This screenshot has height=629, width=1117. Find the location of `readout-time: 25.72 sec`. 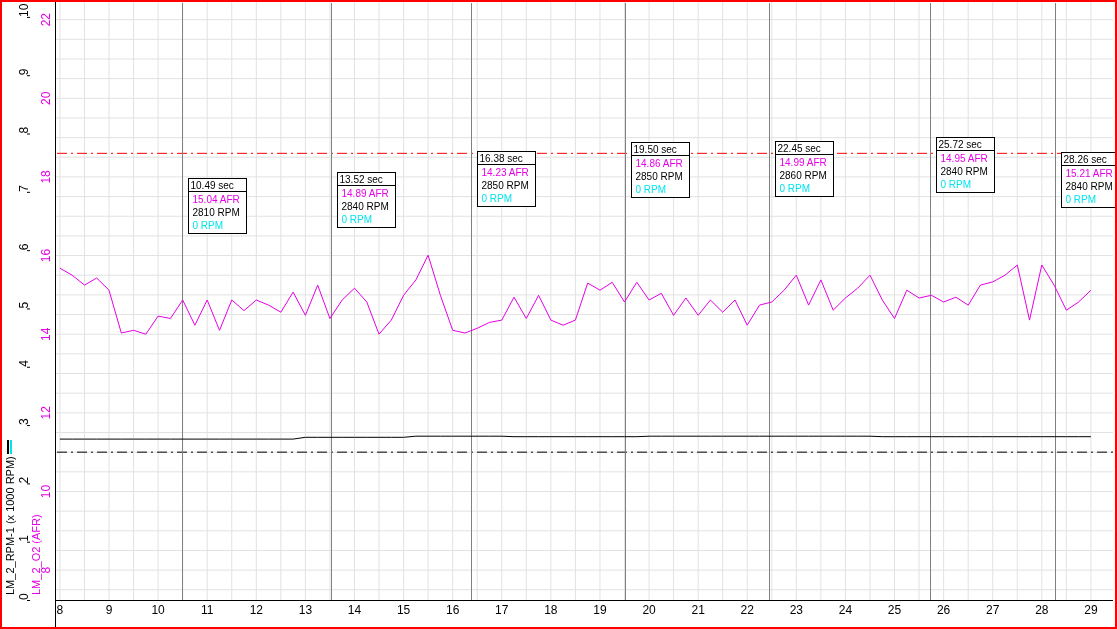

readout-time: 25.72 sec is located at coordinates (960, 144).